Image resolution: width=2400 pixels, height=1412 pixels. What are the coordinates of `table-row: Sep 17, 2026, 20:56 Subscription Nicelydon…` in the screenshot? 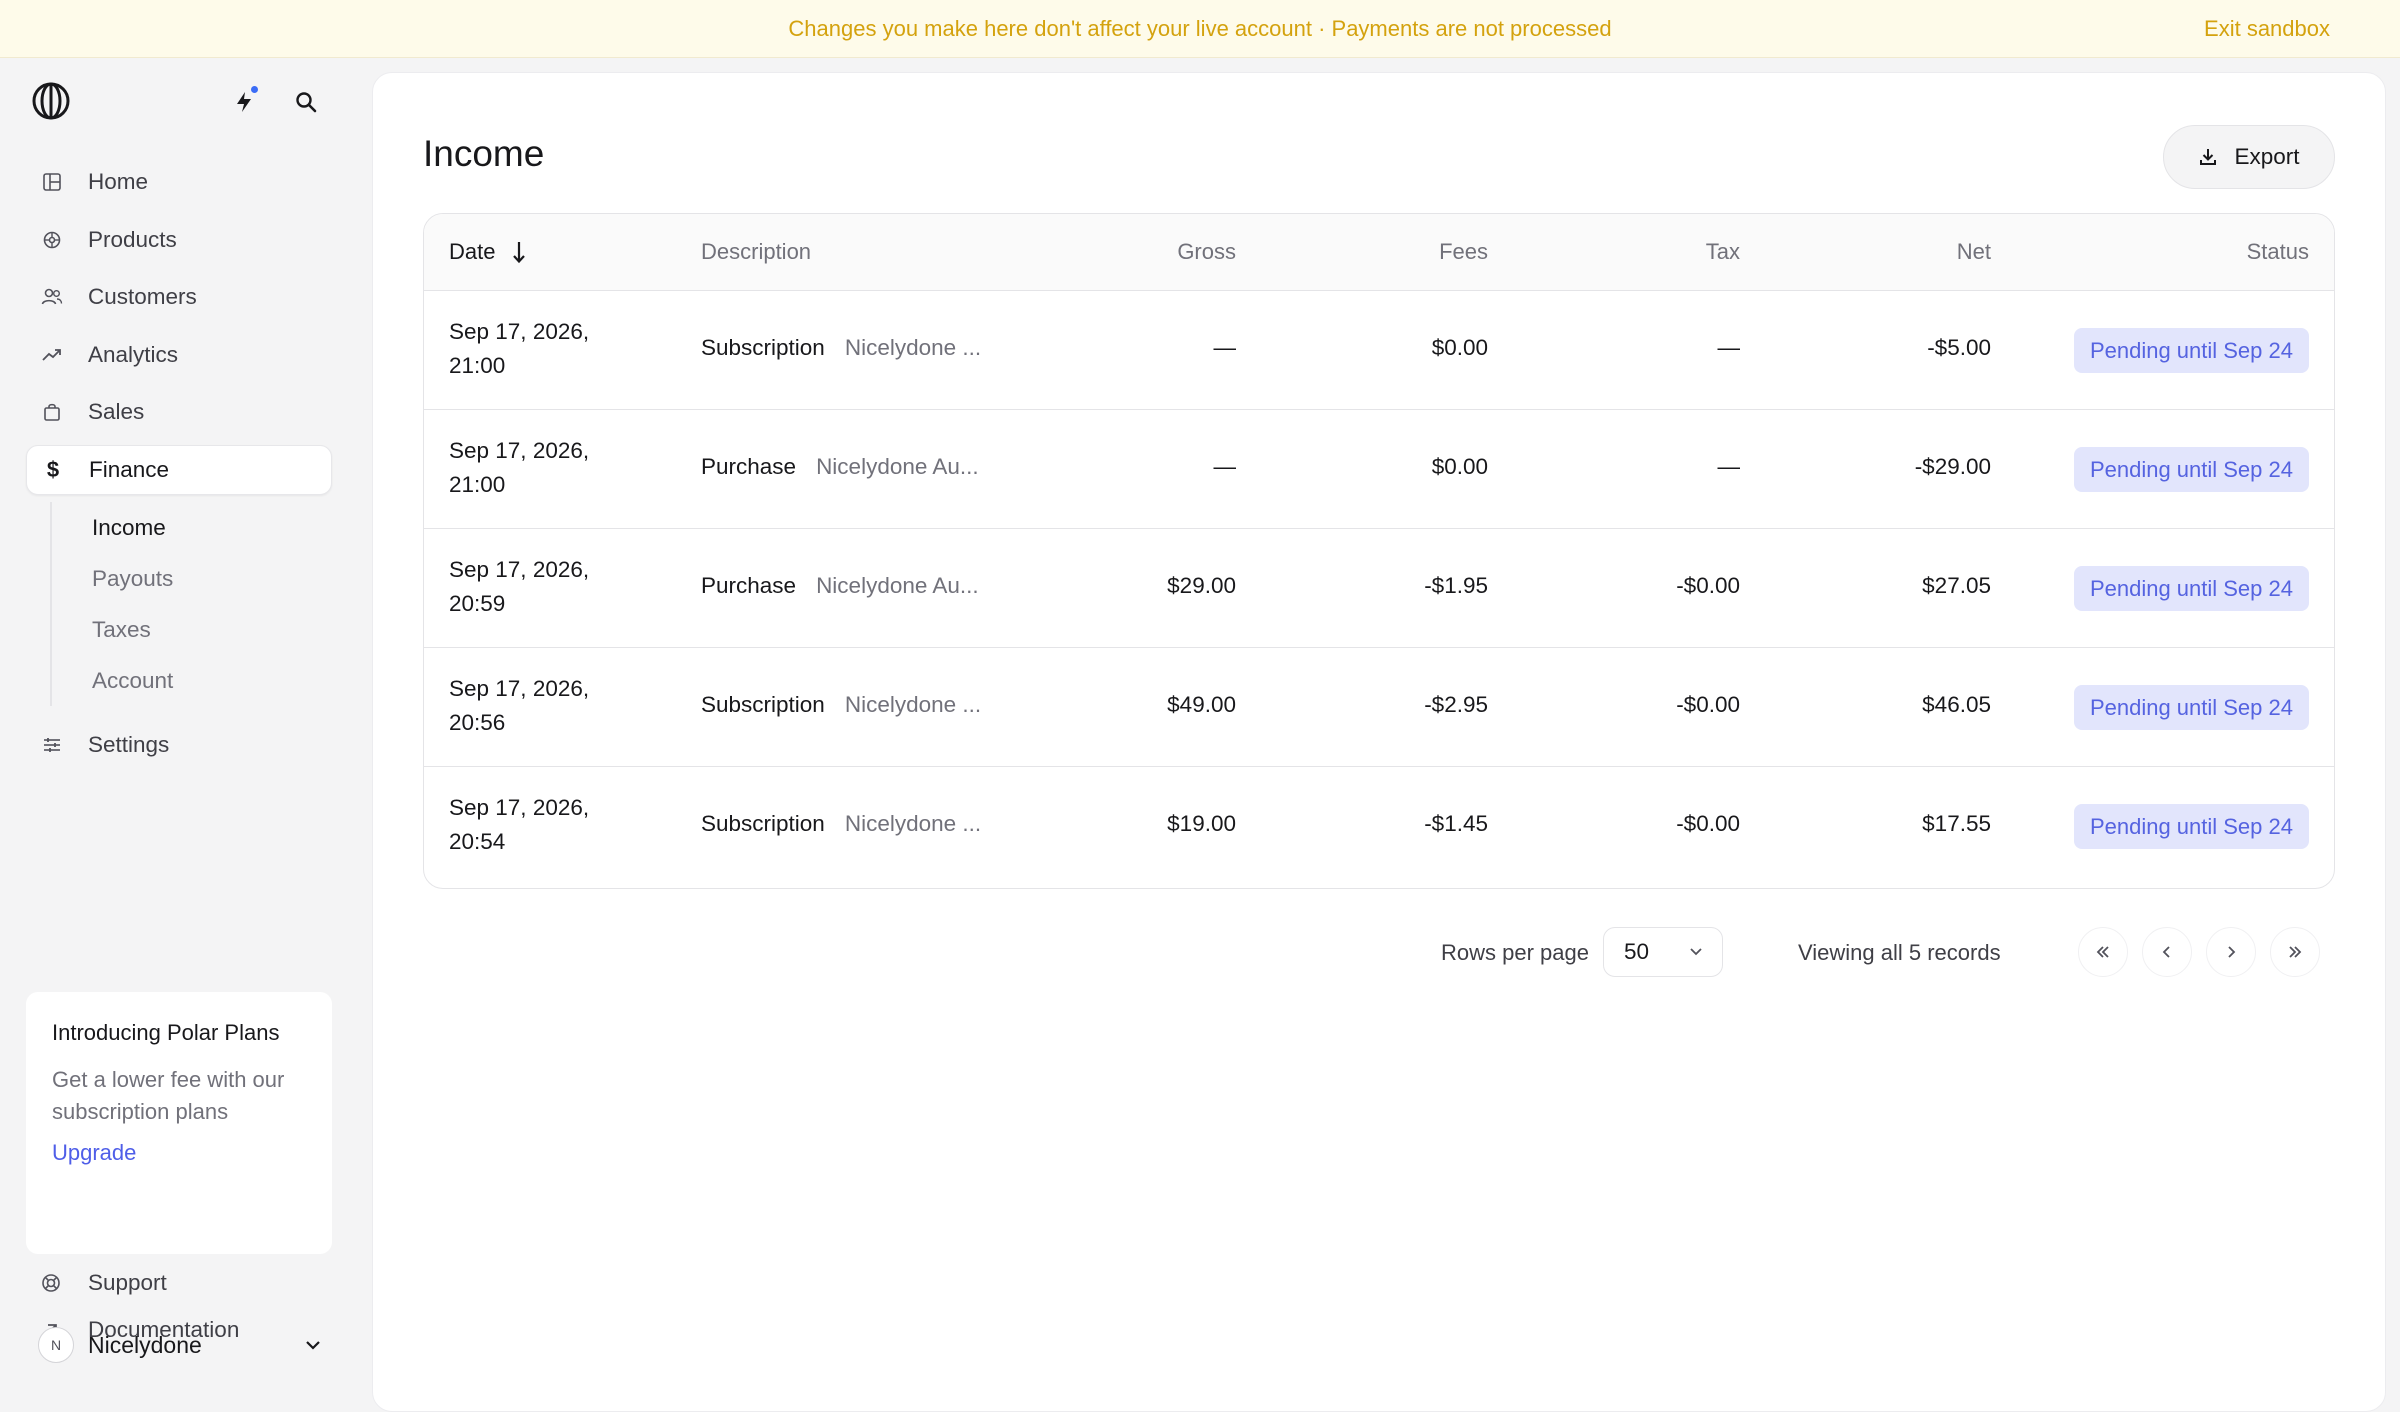 It's located at (1379, 707).